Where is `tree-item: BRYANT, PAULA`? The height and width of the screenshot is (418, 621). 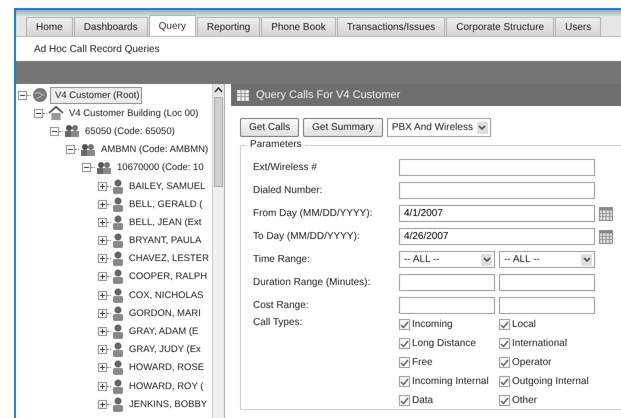
tree-item: BRYANT, PAULA is located at coordinates (165, 240).